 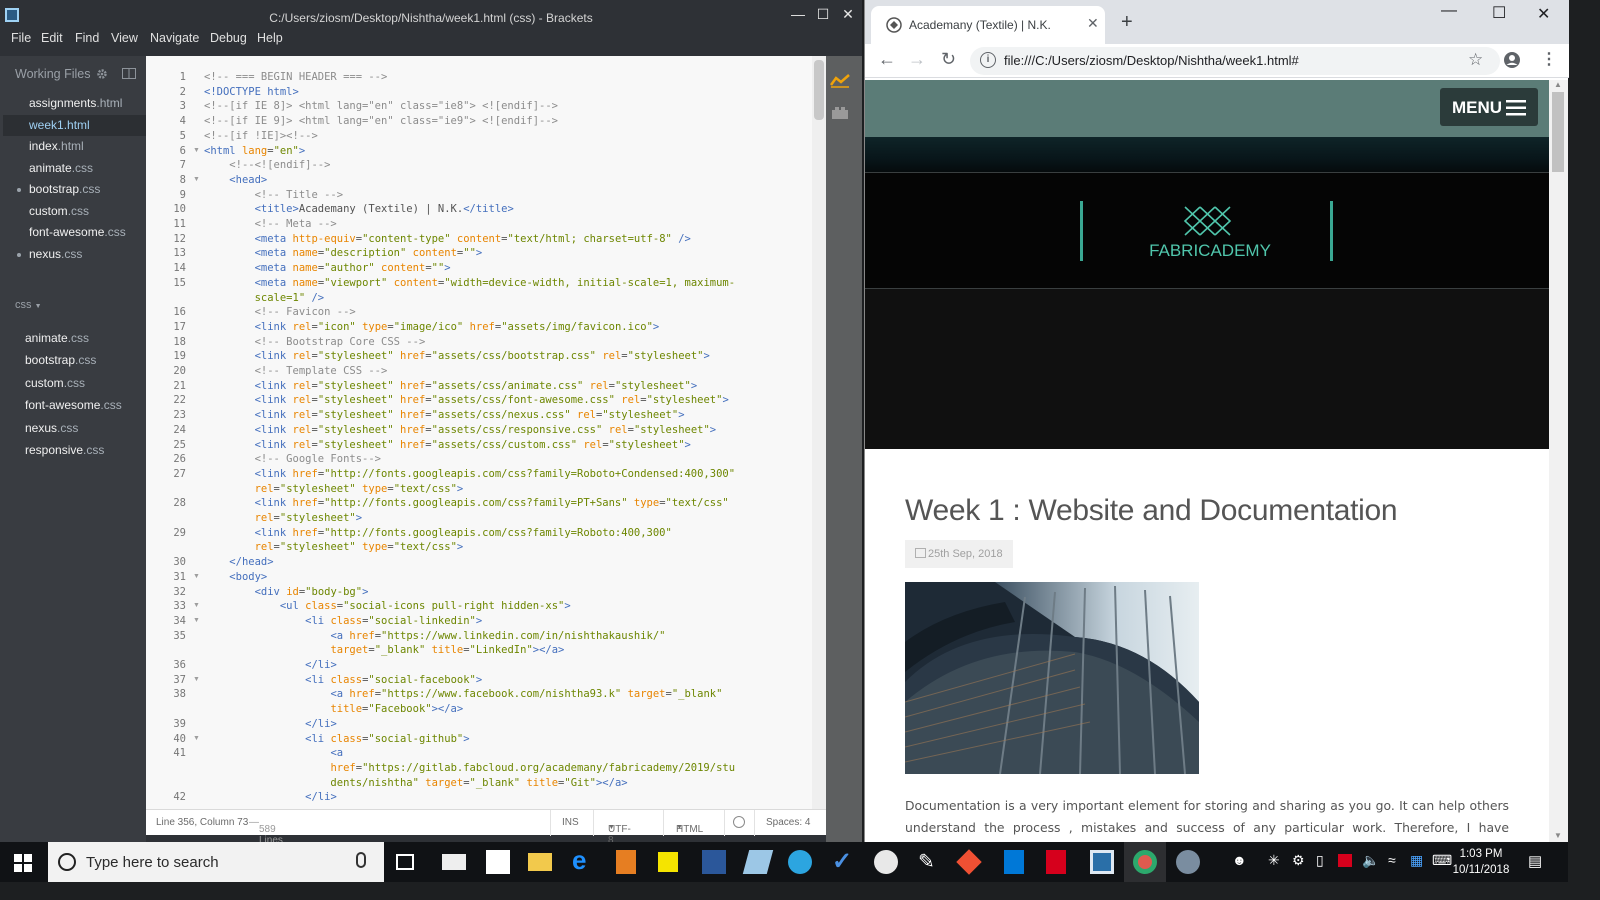 I want to click on code-line: <head>, so click(x=235, y=180).